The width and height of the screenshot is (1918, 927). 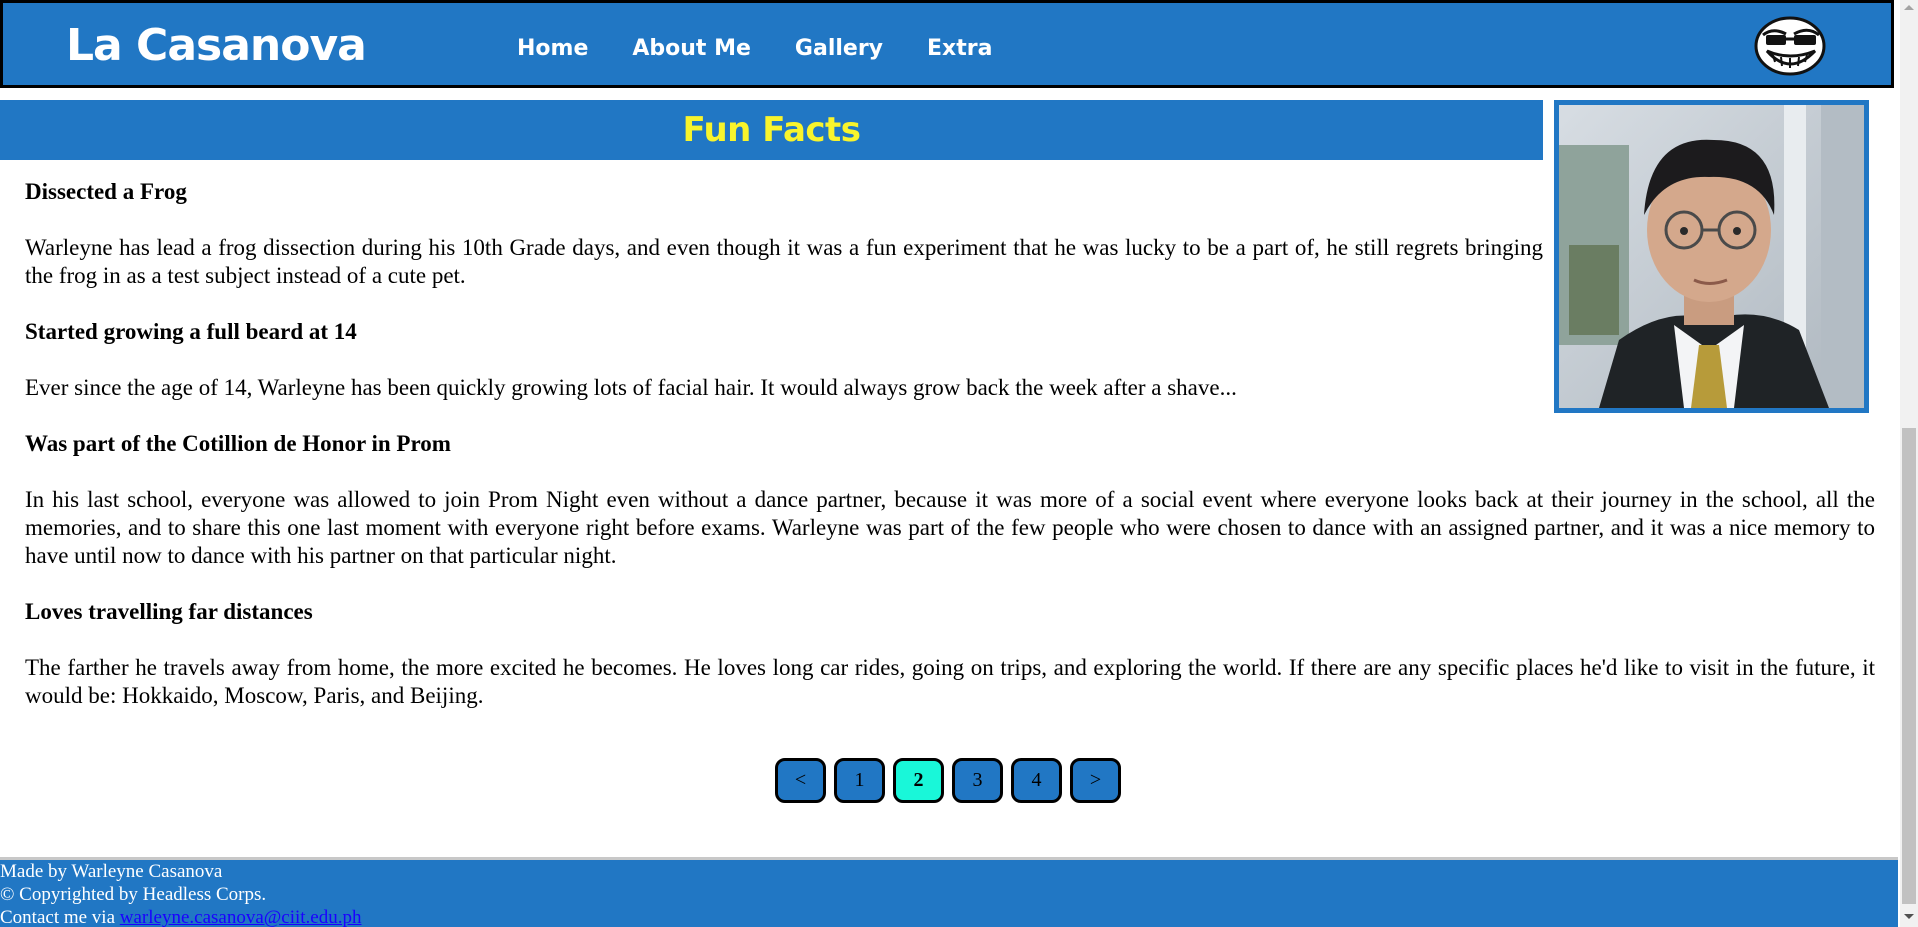 What do you see at coordinates (1909, 7) in the screenshot?
I see `scroll-up-icon` at bounding box center [1909, 7].